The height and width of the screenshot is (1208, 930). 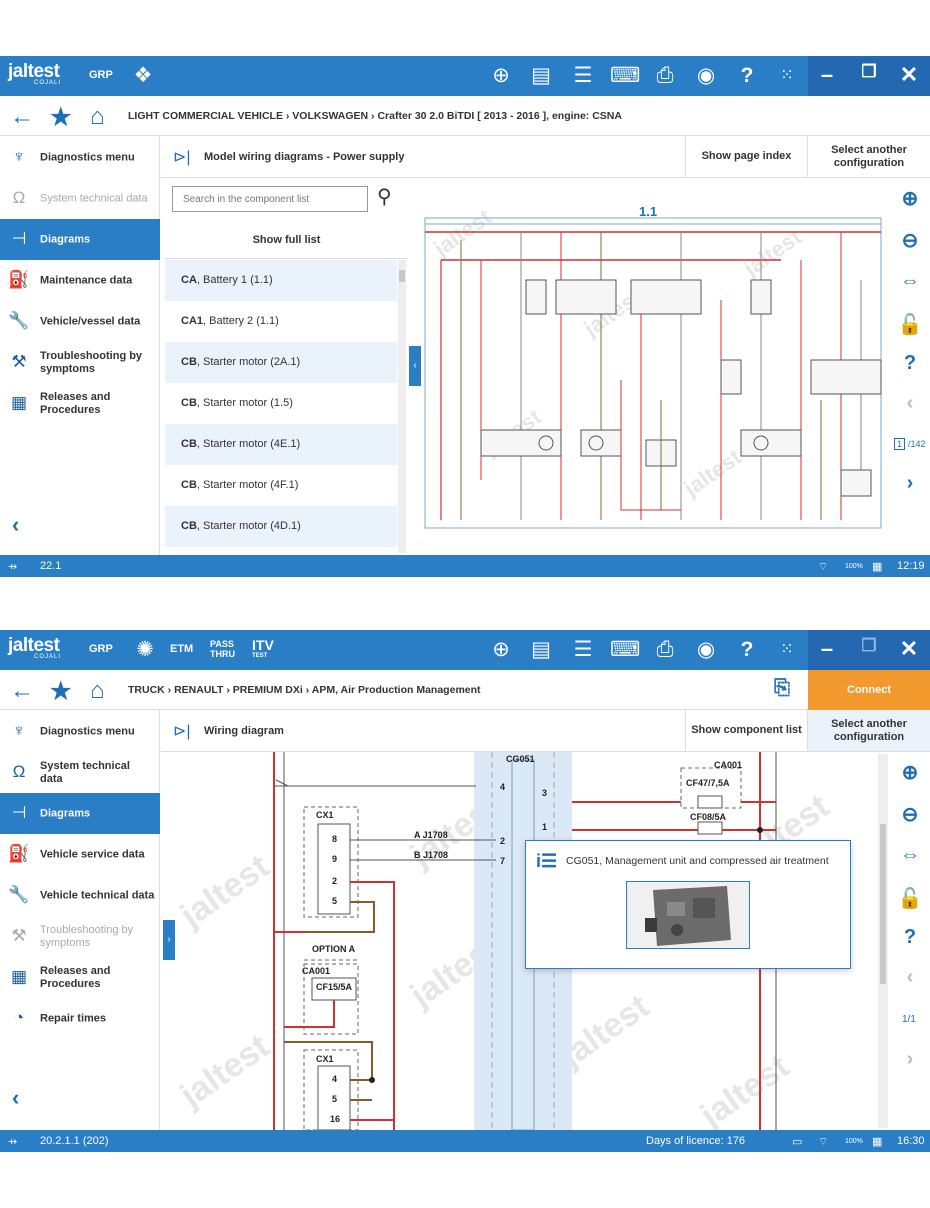 What do you see at coordinates (80, 1018) in the screenshot?
I see `sidebar-item-repair-times: ◔ Repair times` at bounding box center [80, 1018].